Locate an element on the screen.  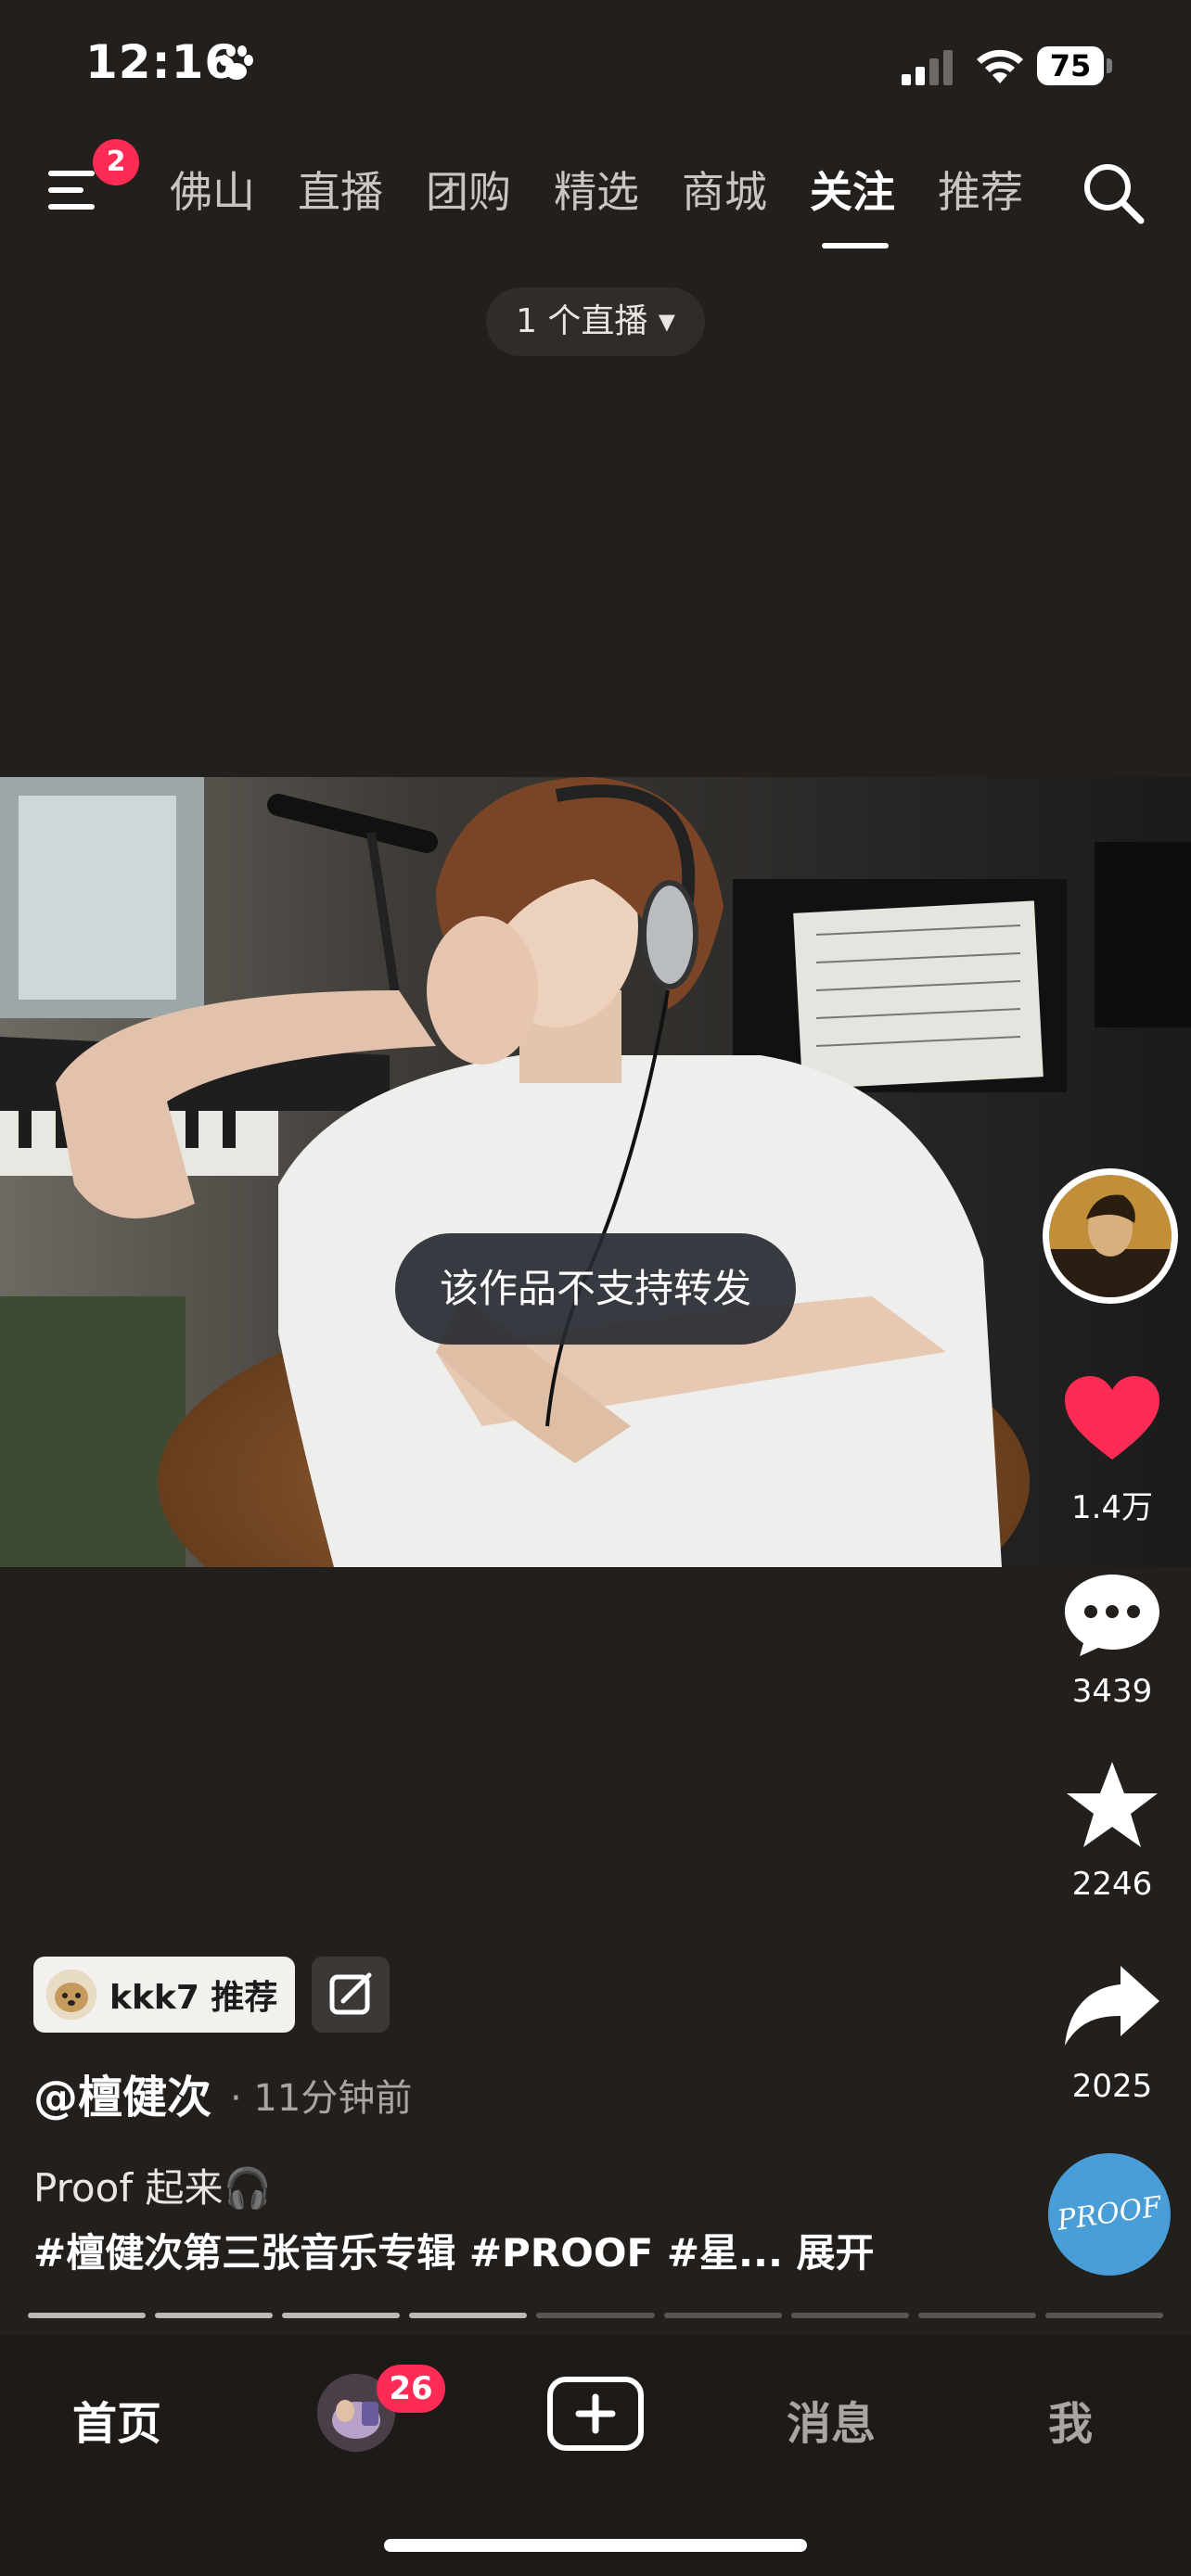
recommender-chip: kkk7 推荐 is located at coordinates (164, 1995).